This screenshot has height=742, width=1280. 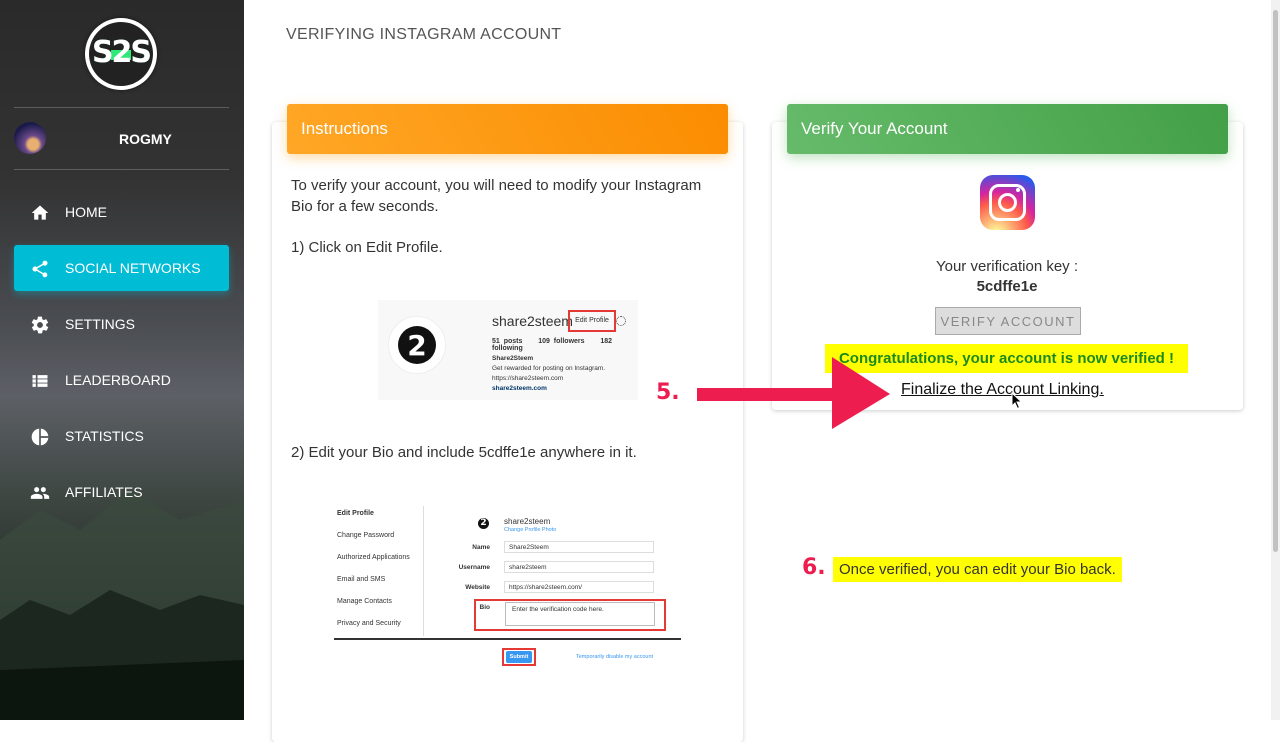 What do you see at coordinates (579, 587) in the screenshot?
I see `field-input: https://share2steem.com/` at bounding box center [579, 587].